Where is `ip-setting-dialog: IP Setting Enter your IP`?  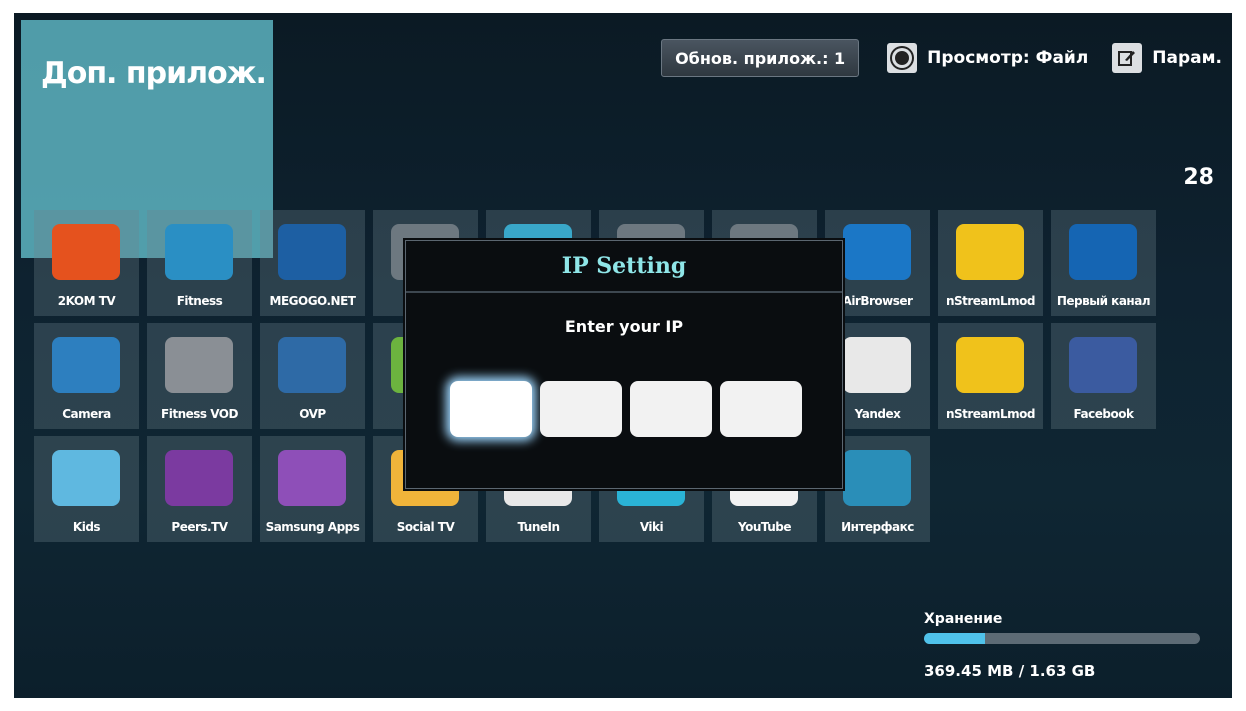
ip-setting-dialog: IP Setting Enter your IP is located at coordinates (624, 364).